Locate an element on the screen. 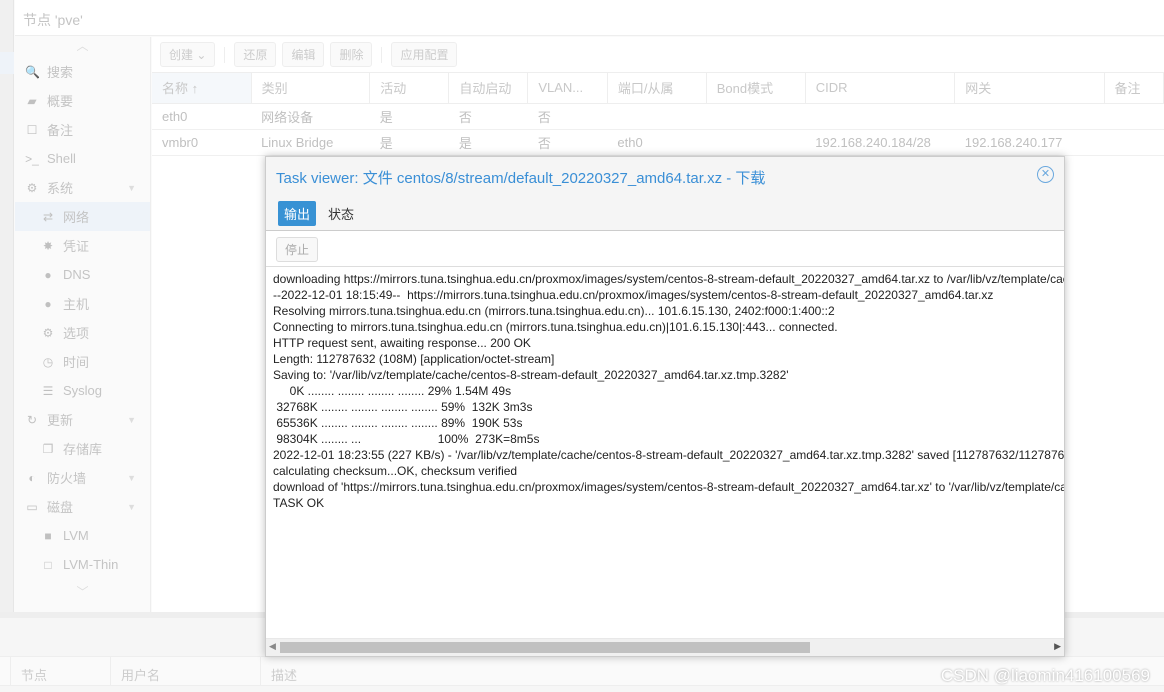  create-label: 创建 is located at coordinates (181, 55).